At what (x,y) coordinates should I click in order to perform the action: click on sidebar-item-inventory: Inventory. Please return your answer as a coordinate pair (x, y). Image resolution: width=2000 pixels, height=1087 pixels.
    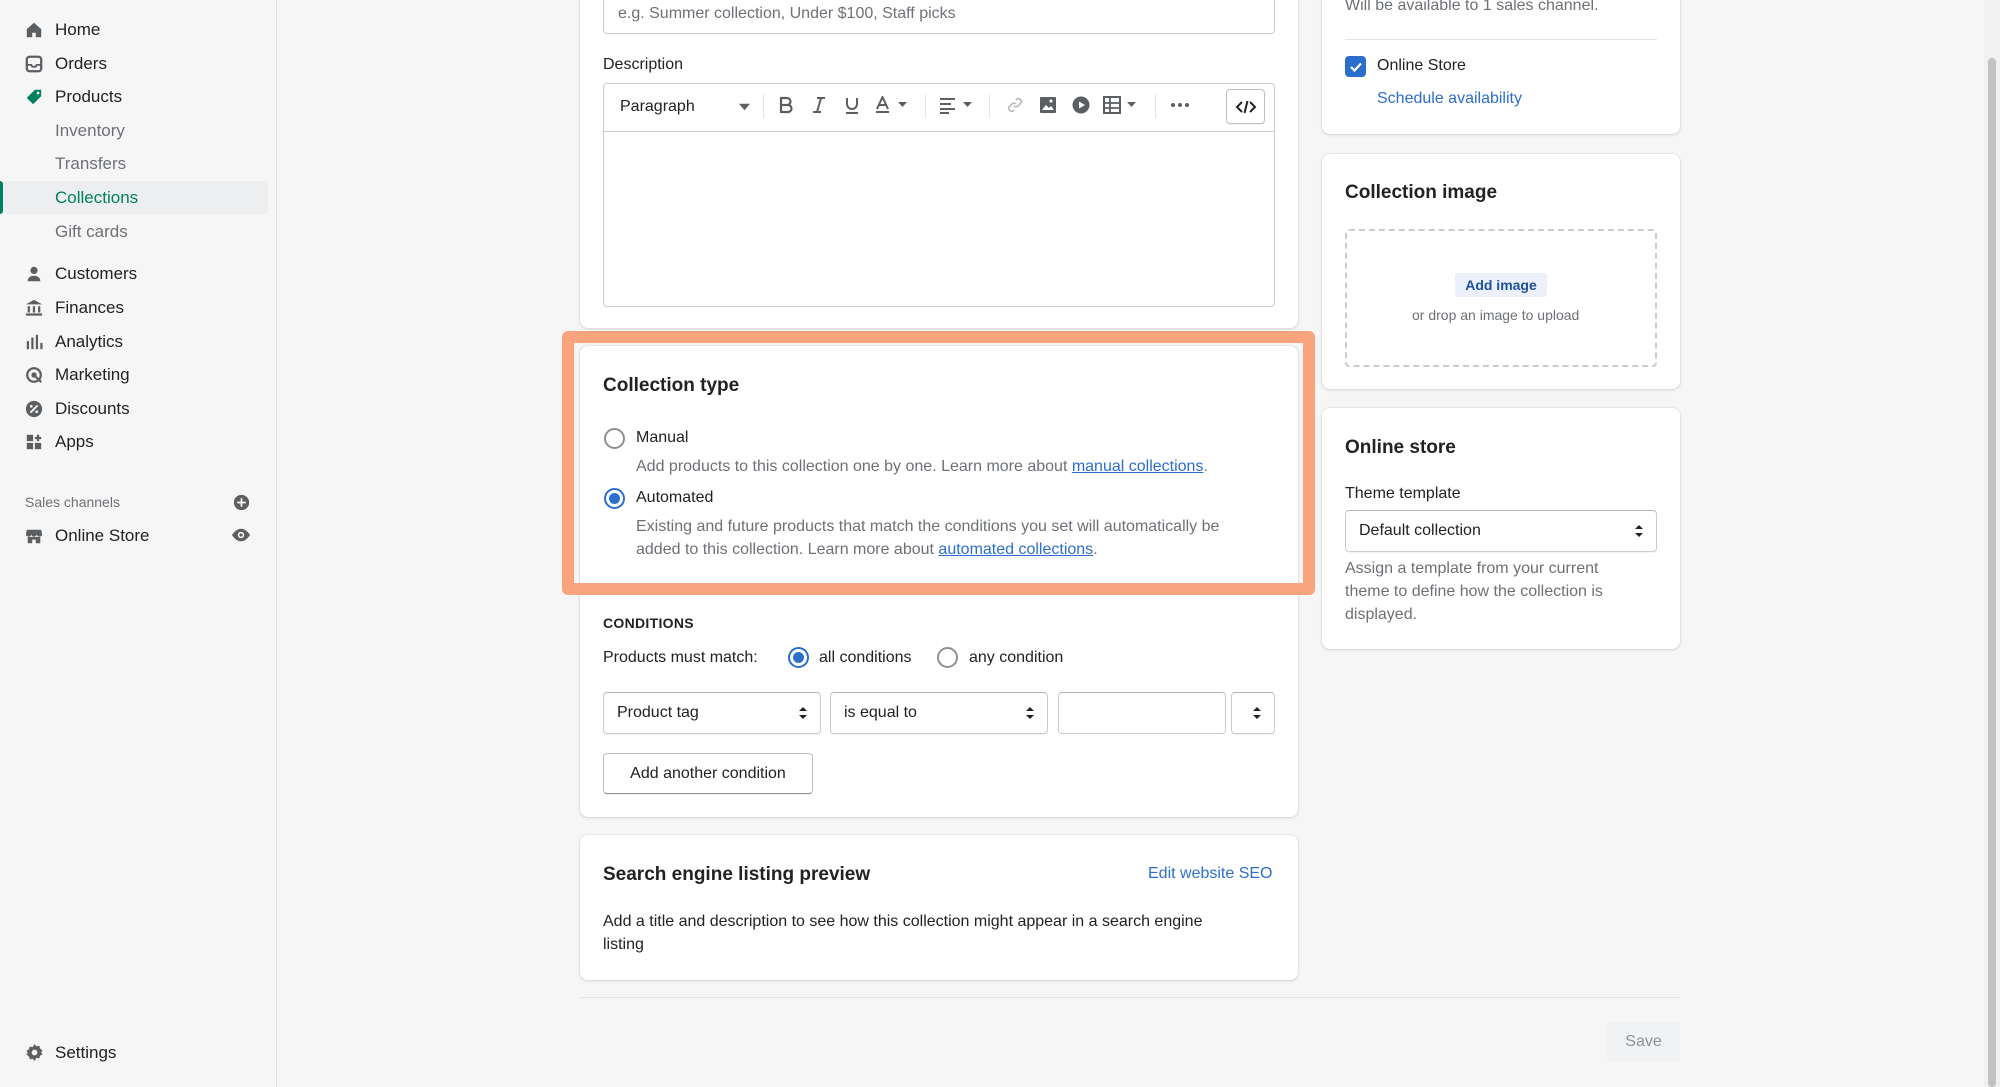
    Looking at the image, I should click on (132, 130).